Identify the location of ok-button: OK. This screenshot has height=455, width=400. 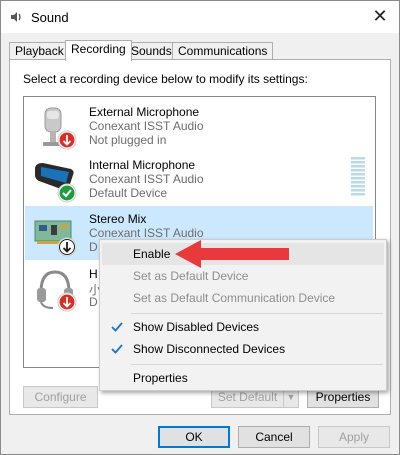
(194, 437).